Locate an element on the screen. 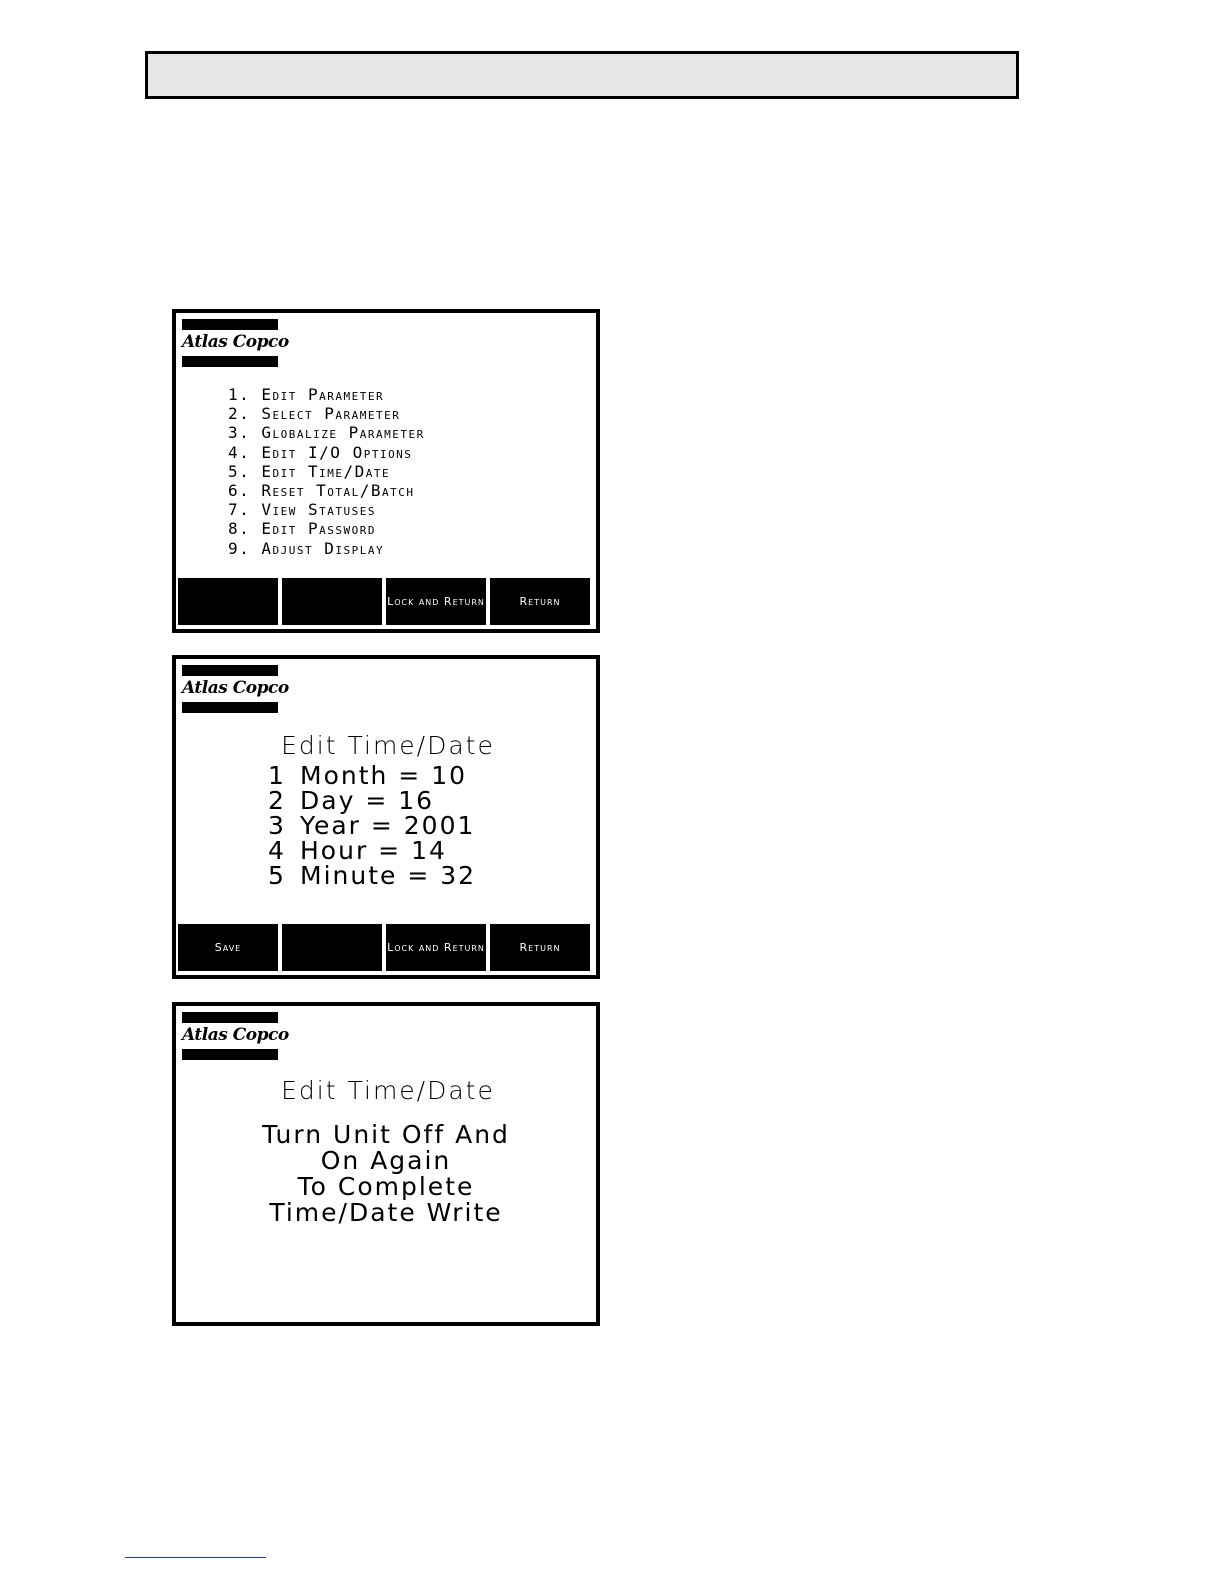 Image resolution: width=1224 pixels, height=1584 pixels. message-line: Turn Unit Off And is located at coordinates (386, 1134).